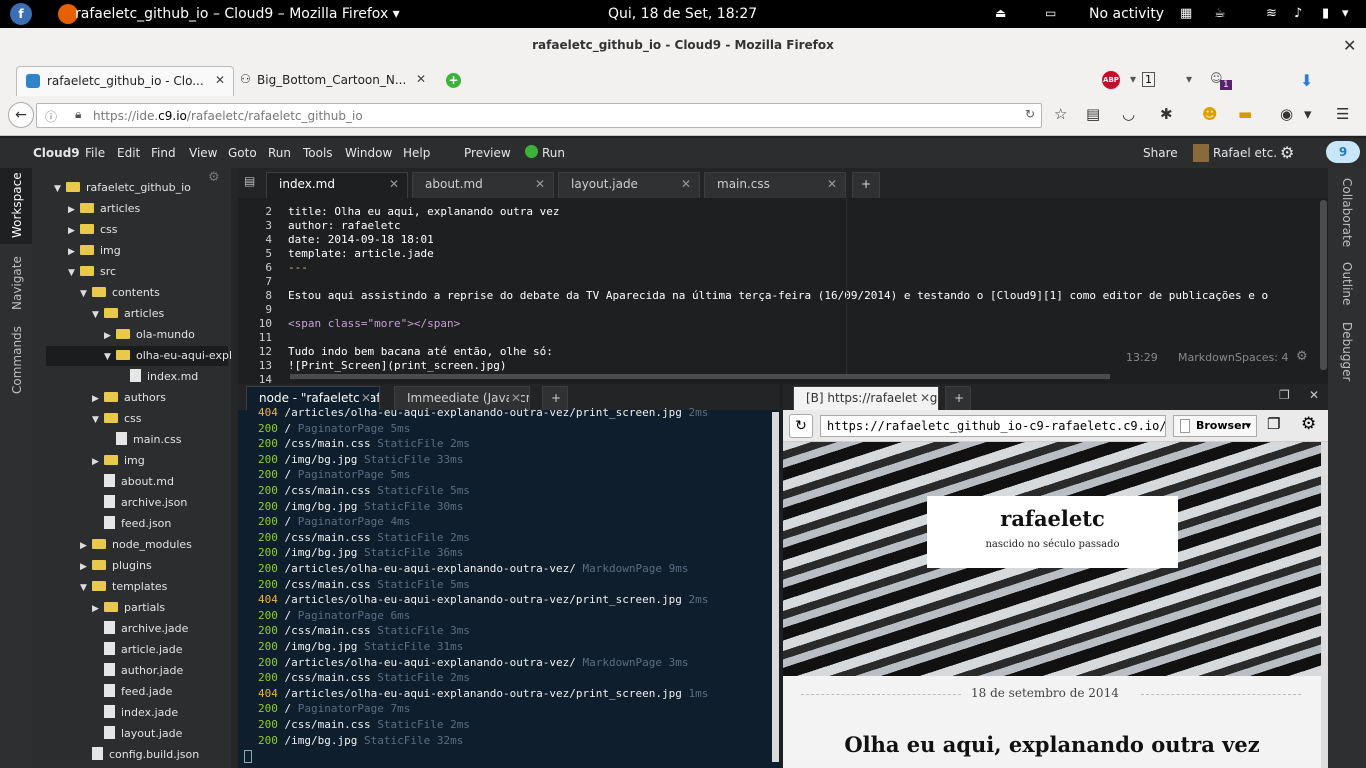 This screenshot has width=1366, height=768. I want to click on rail-debugger: Debugger, so click(1347, 351).